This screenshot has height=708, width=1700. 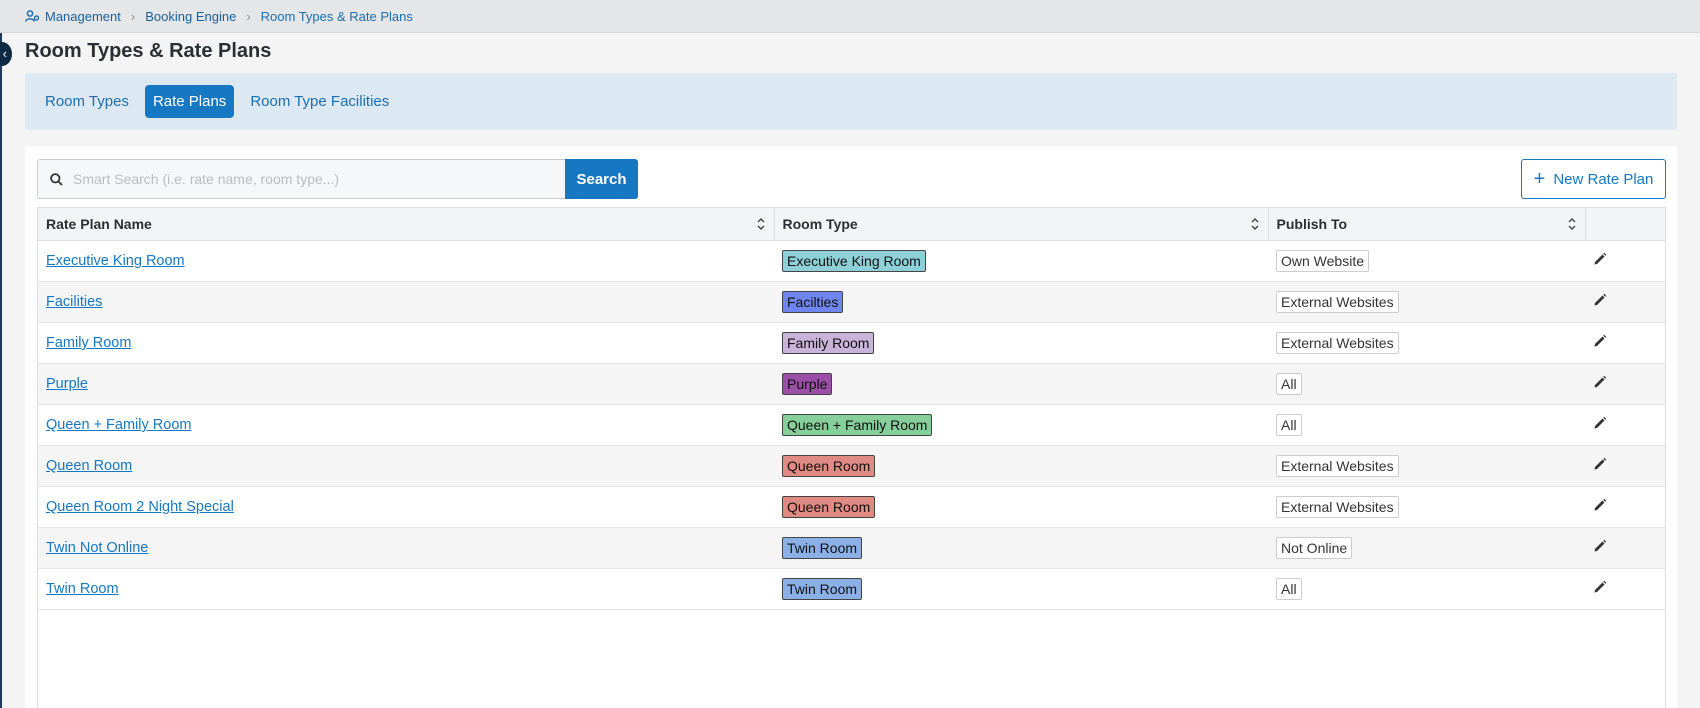 I want to click on room-type-tag: Queen + Family Room, so click(x=857, y=424).